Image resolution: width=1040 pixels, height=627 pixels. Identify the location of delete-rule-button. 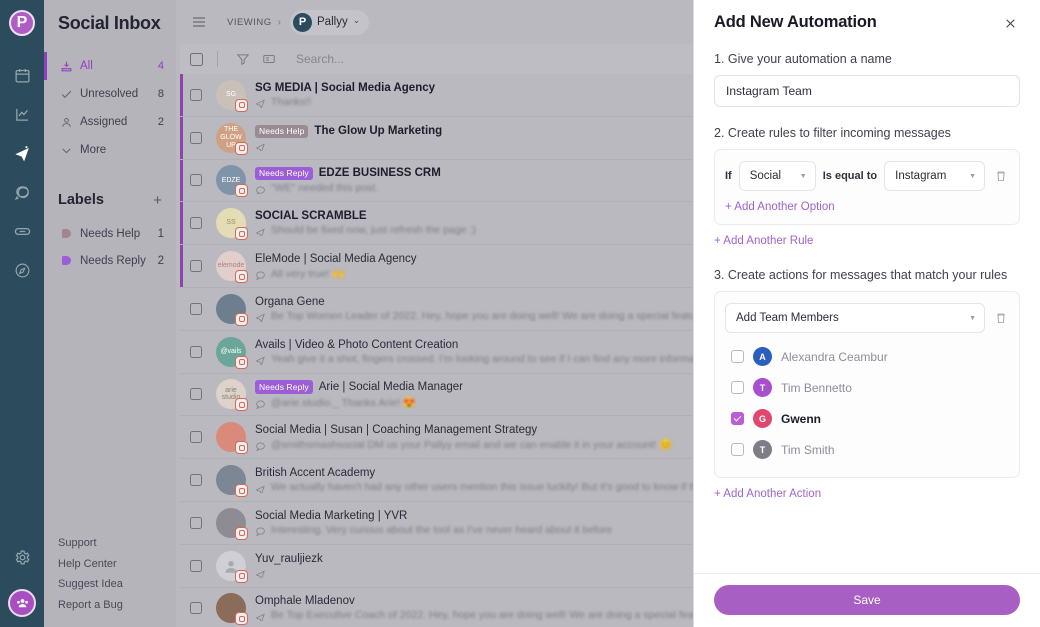
(1000, 176).